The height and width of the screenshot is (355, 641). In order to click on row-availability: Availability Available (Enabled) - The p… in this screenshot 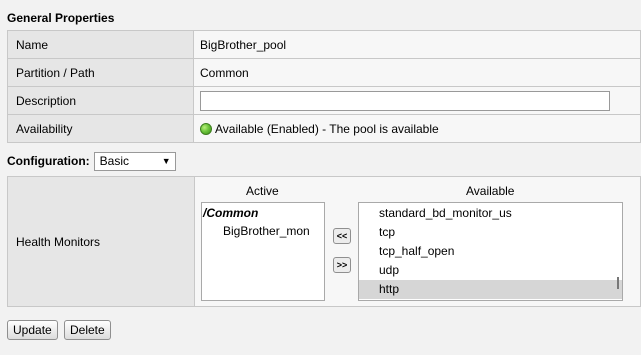, I will do `click(324, 128)`.